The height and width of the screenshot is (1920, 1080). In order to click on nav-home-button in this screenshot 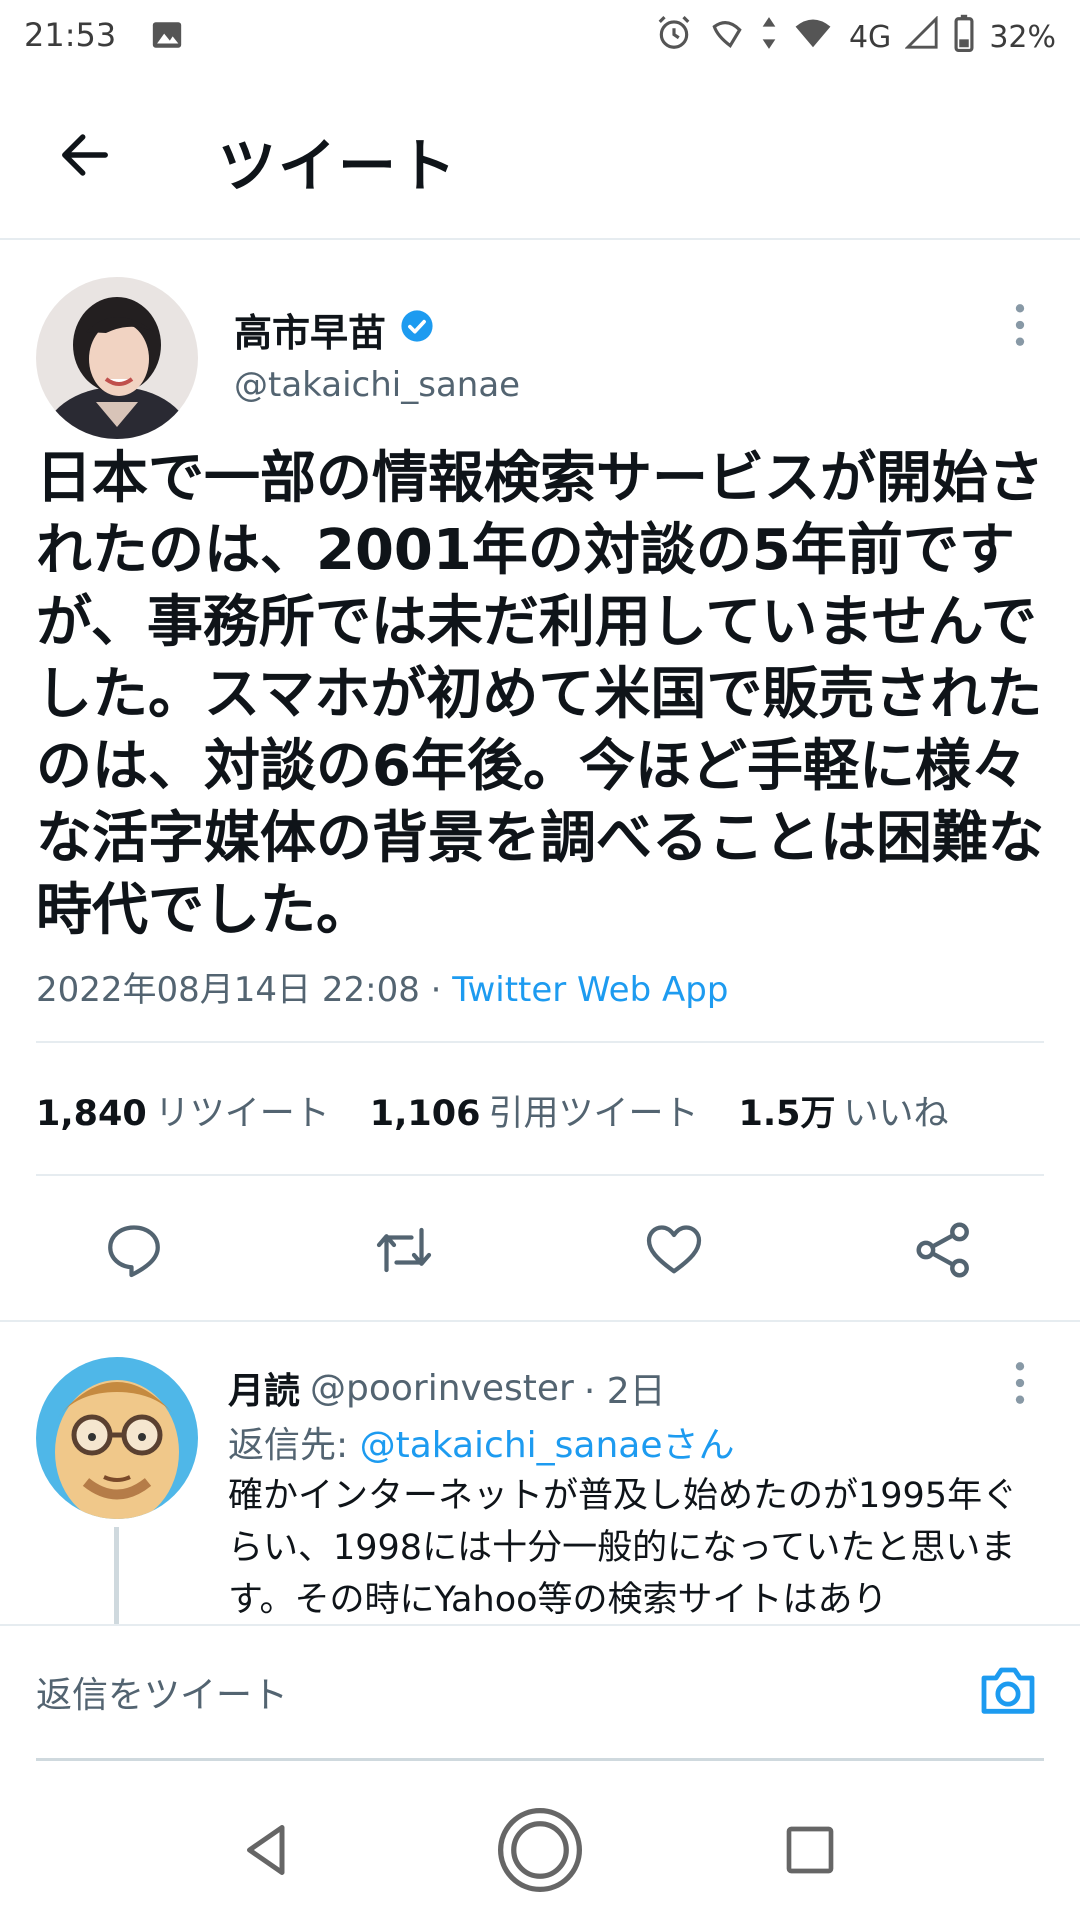, I will do `click(540, 1850)`.